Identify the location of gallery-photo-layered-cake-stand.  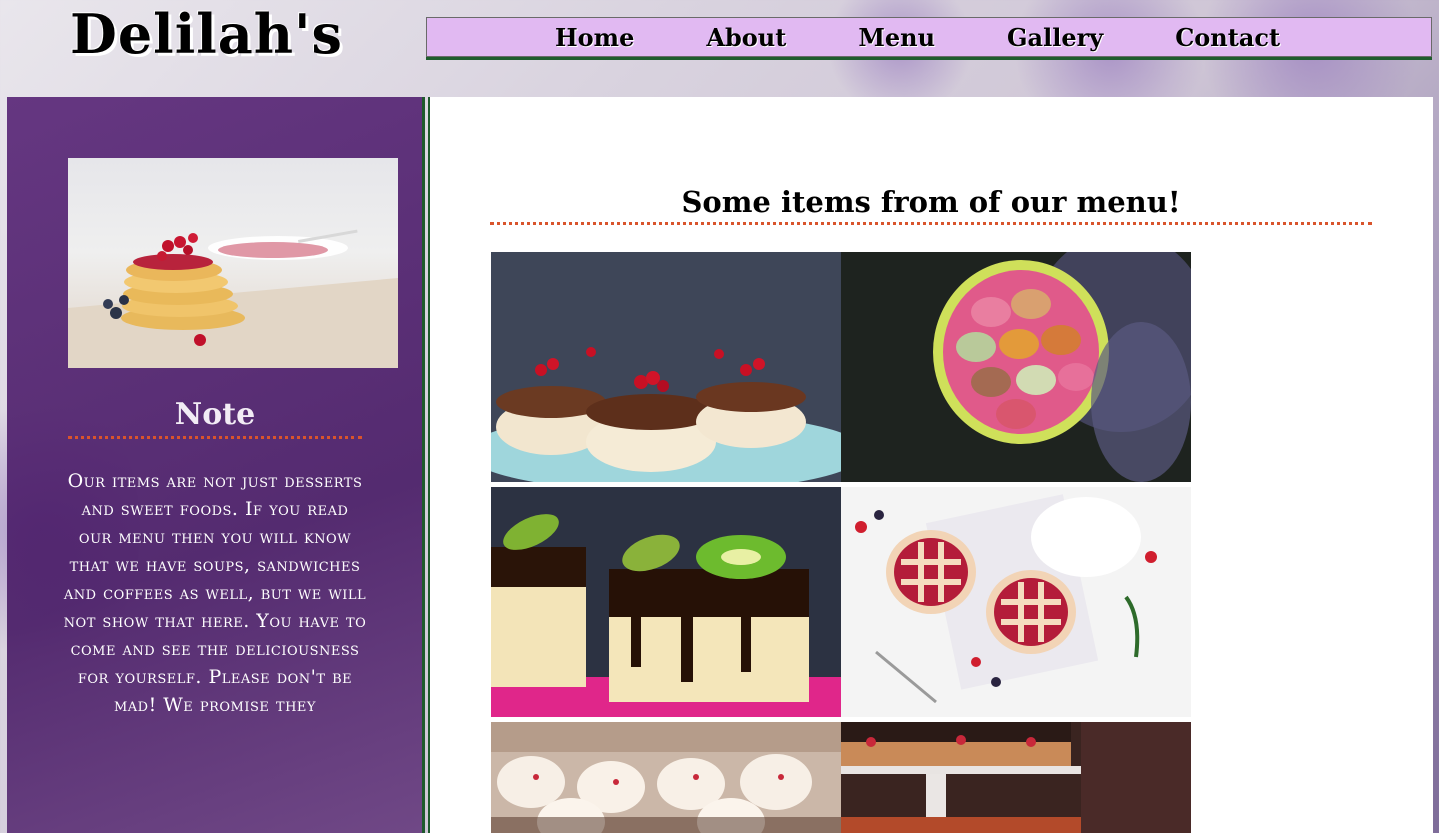
(1016, 777).